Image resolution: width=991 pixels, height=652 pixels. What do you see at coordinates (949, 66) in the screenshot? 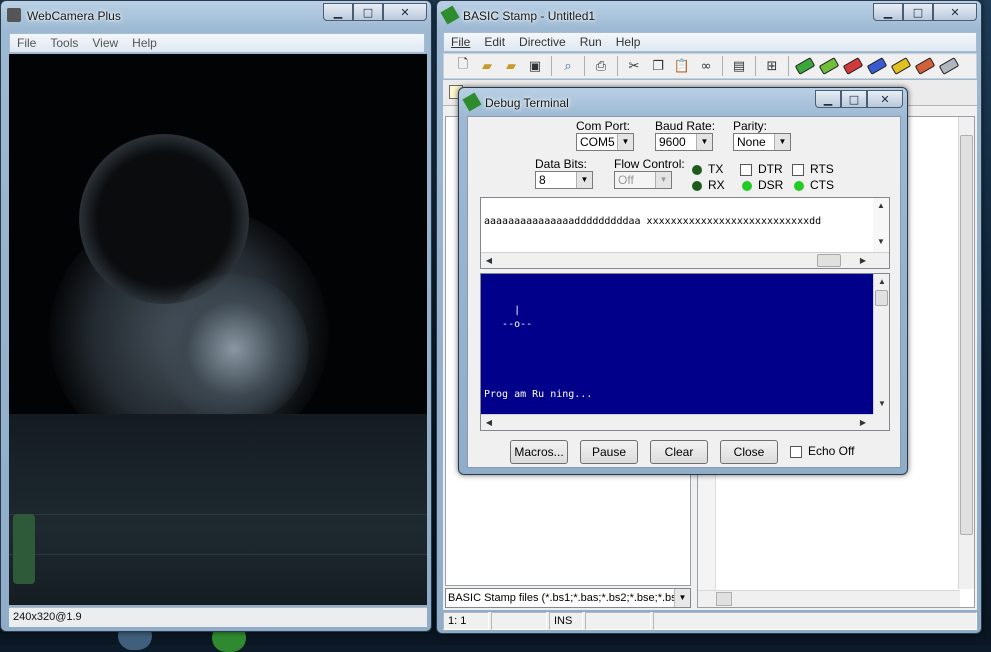
I see `stamp-chip-gray-icon` at bounding box center [949, 66].